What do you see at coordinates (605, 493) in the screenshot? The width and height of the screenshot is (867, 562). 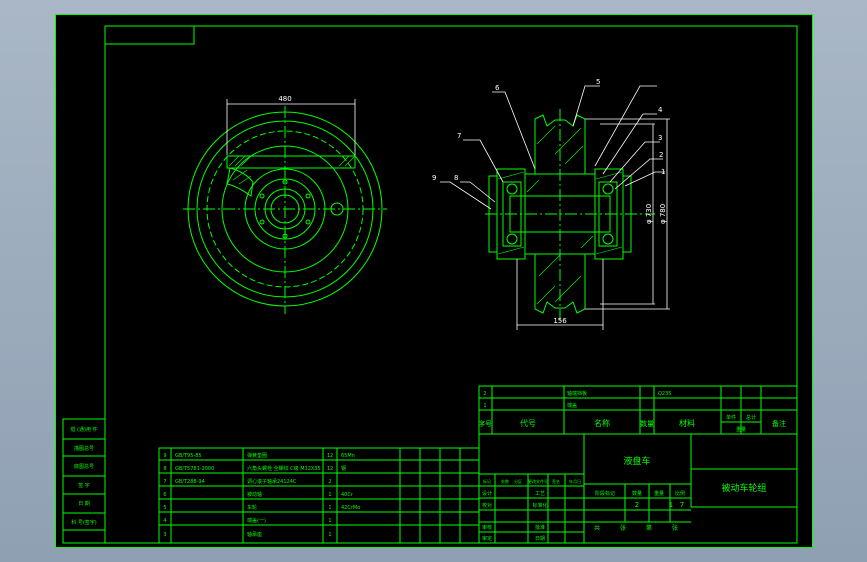 I see `svg-text: 阶段标记` at bounding box center [605, 493].